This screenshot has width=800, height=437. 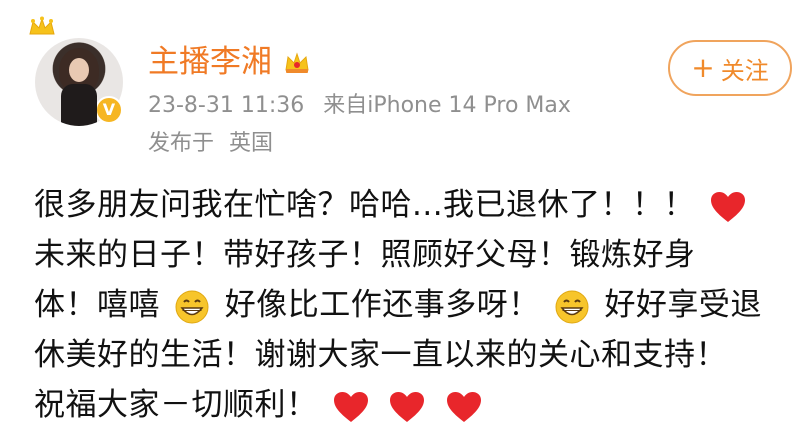 I want to click on post-location: 发布于 英国, so click(x=214, y=144).